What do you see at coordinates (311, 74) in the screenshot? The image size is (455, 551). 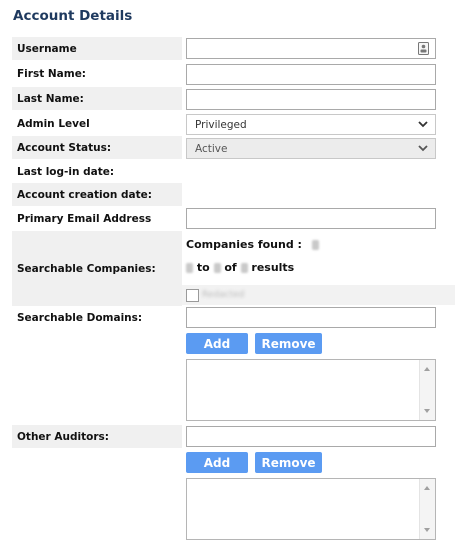 I see `first-name-field` at bounding box center [311, 74].